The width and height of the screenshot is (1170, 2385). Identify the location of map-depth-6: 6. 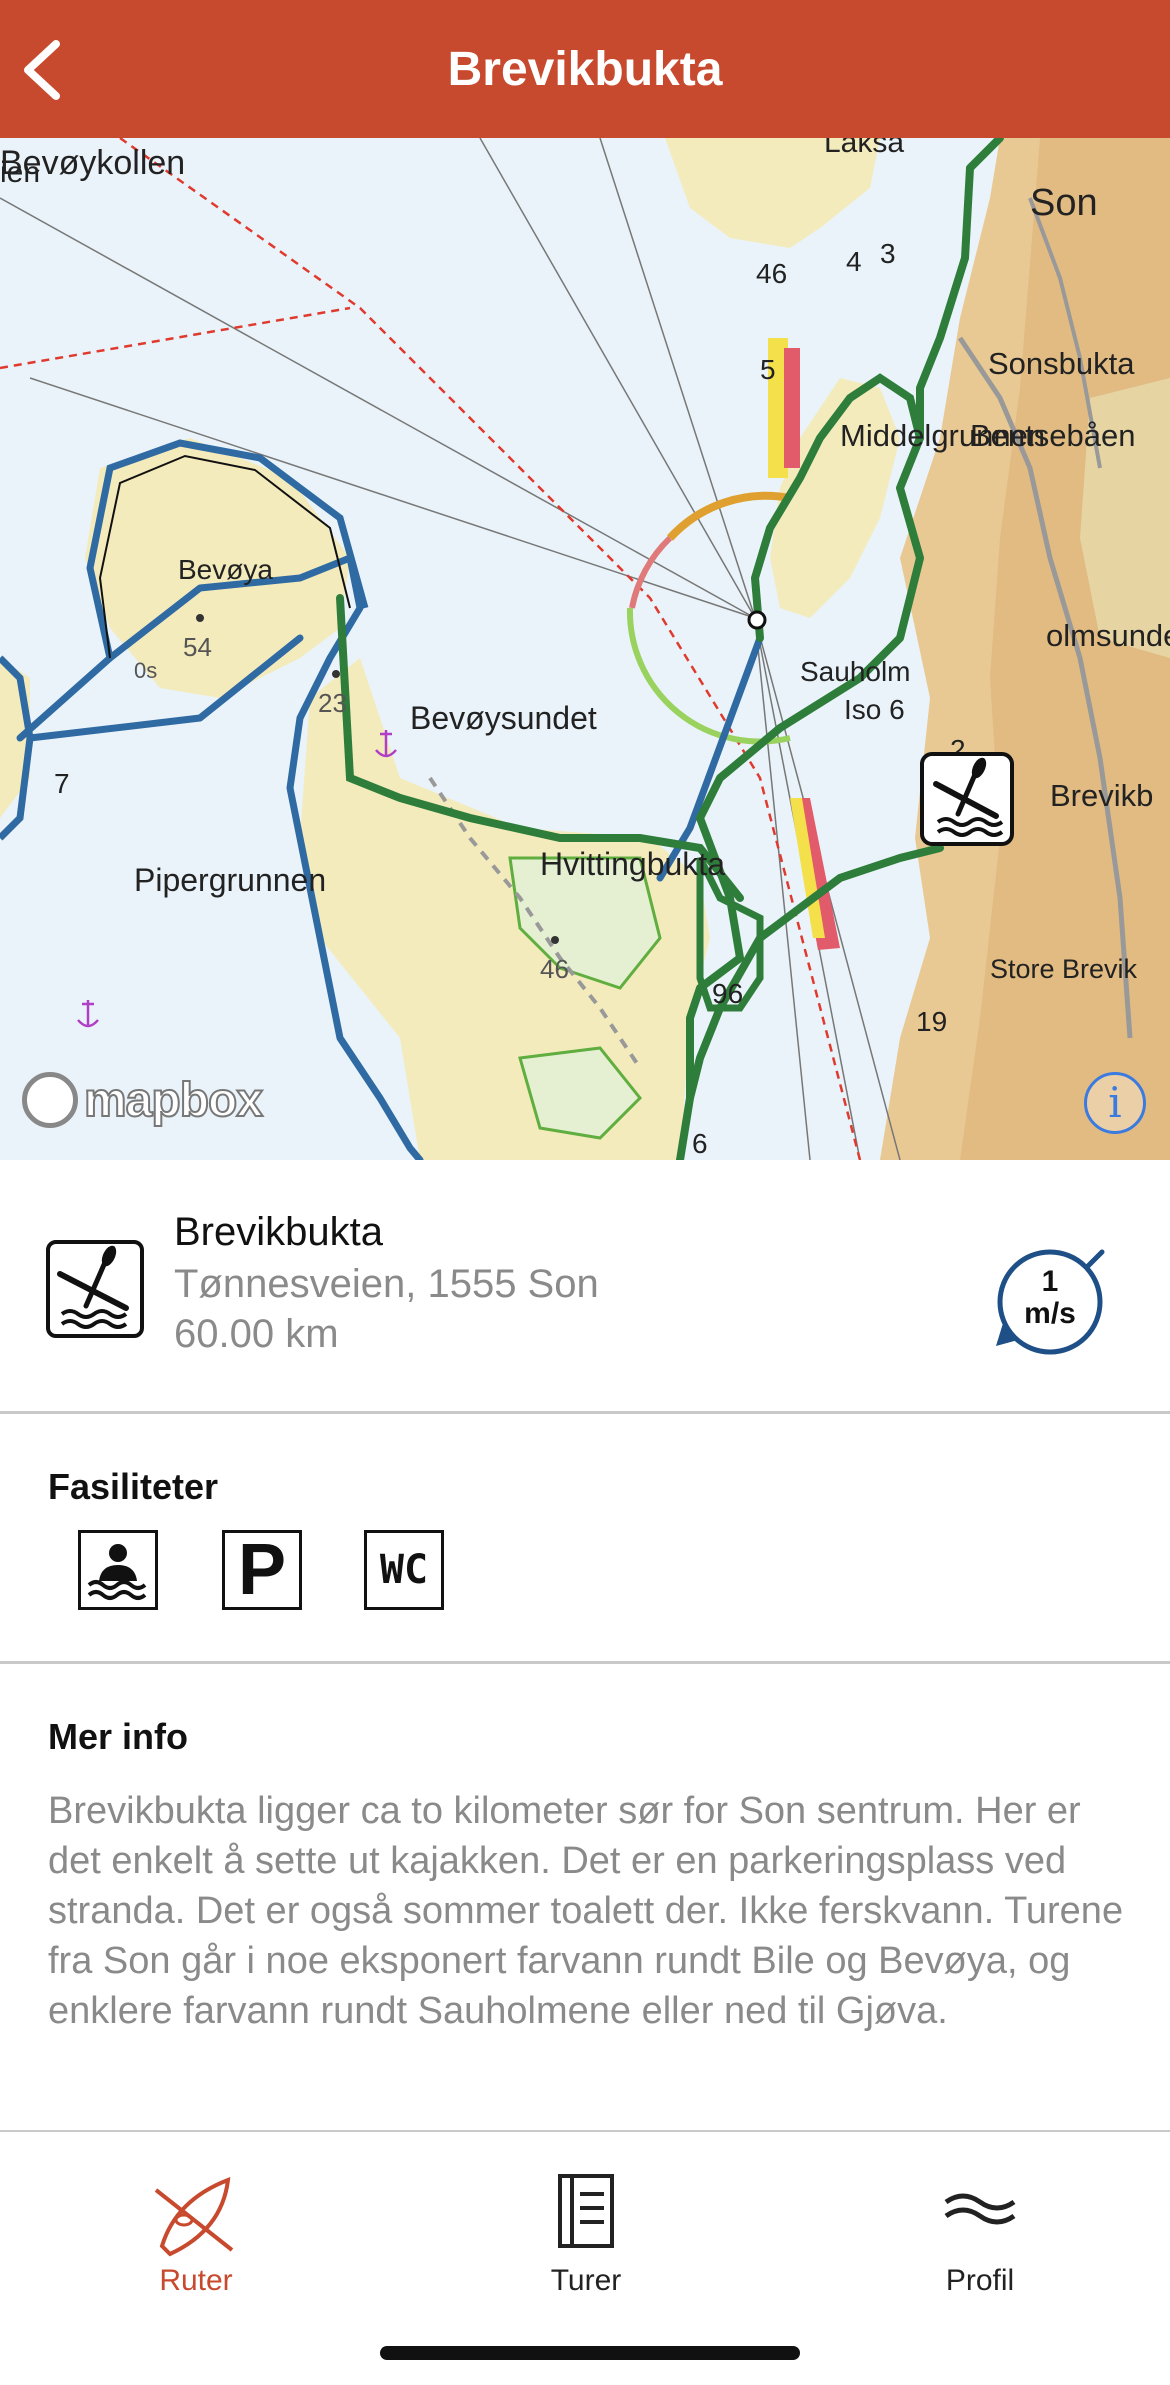
(700, 1143).